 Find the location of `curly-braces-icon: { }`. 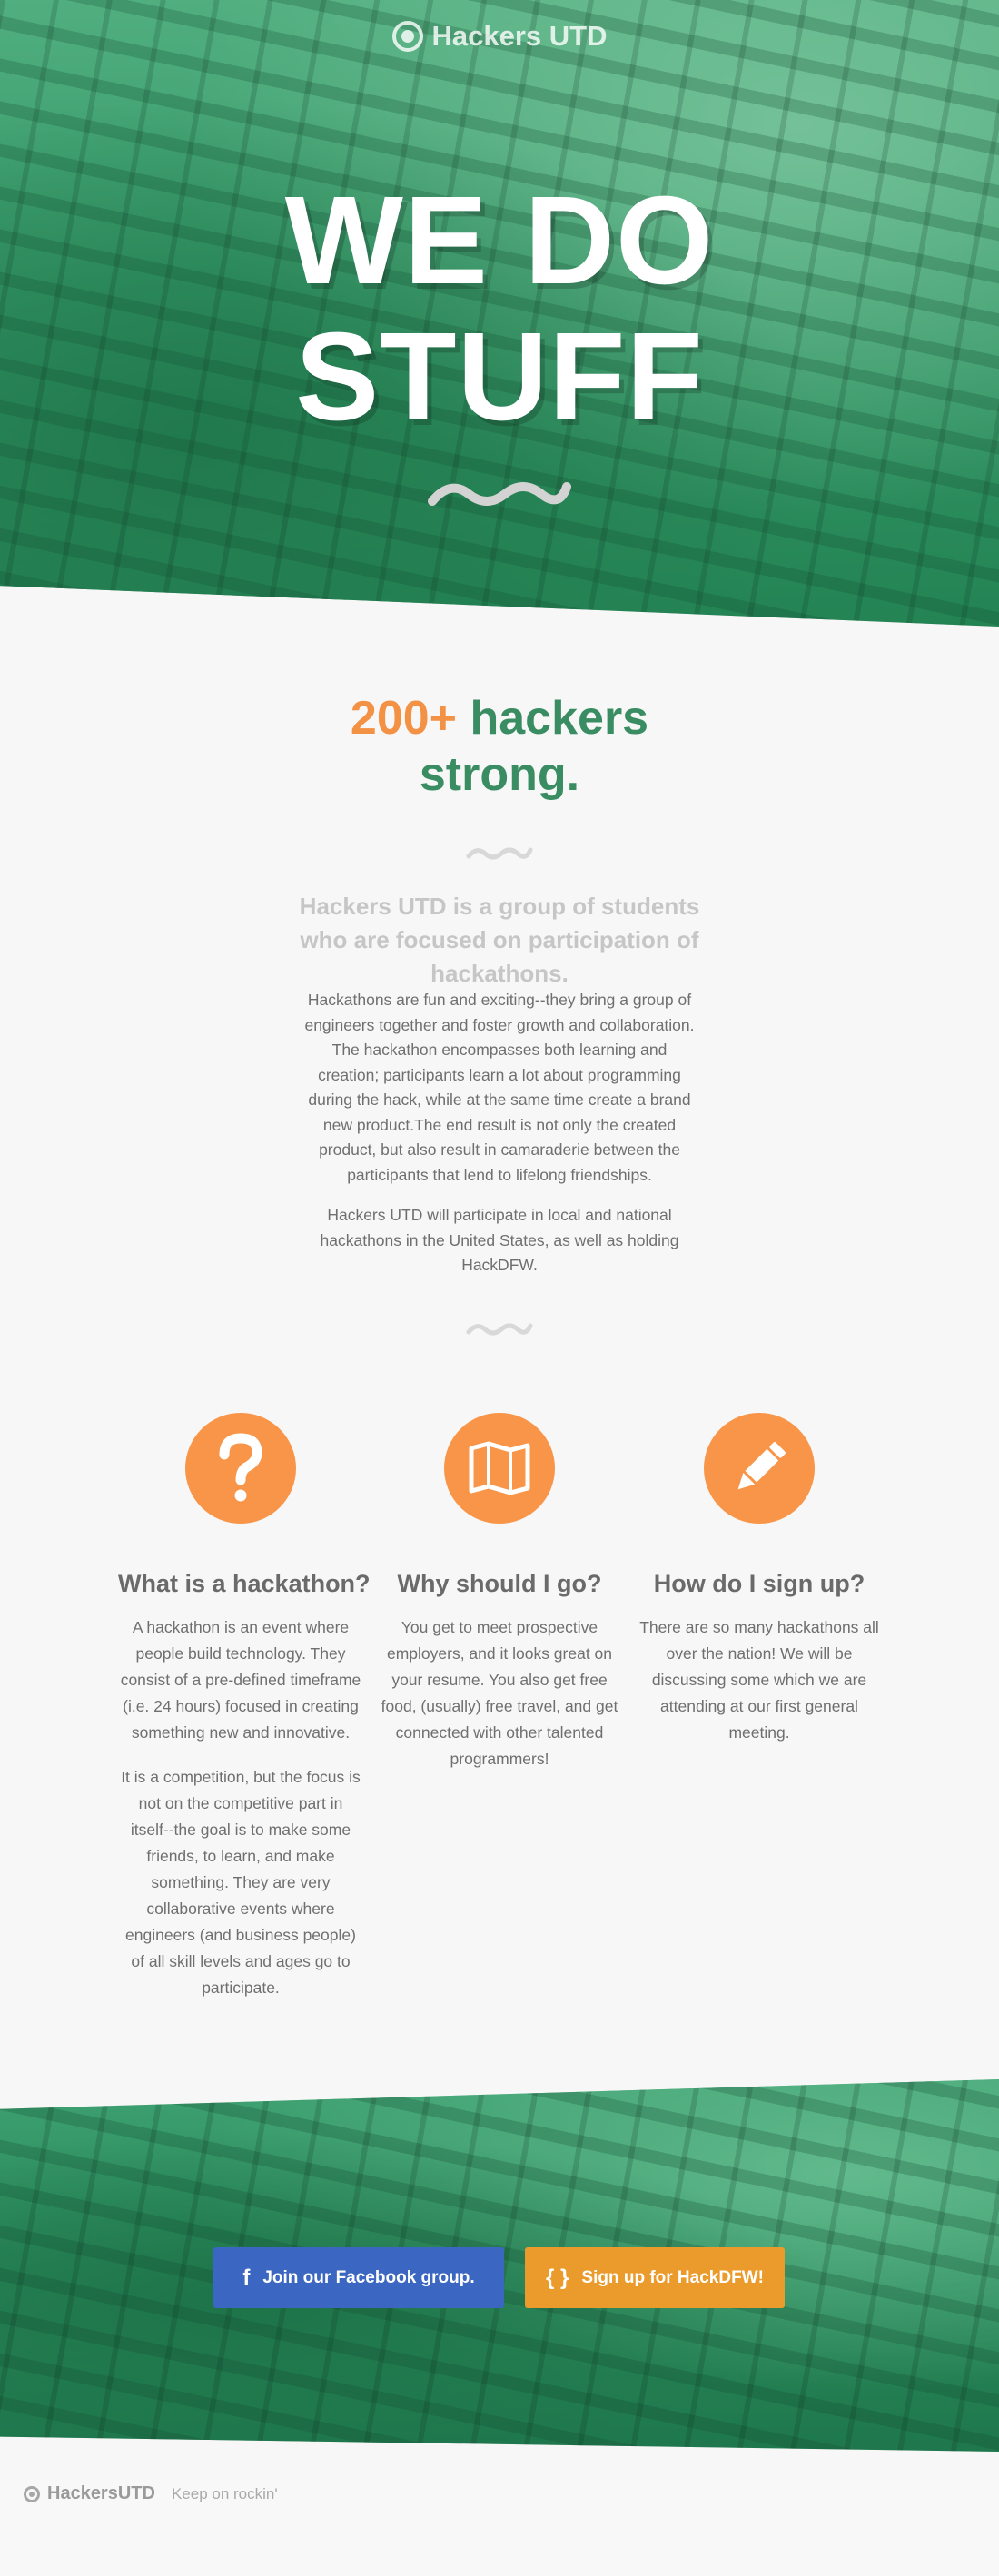

curly-braces-icon: { } is located at coordinates (557, 2277).